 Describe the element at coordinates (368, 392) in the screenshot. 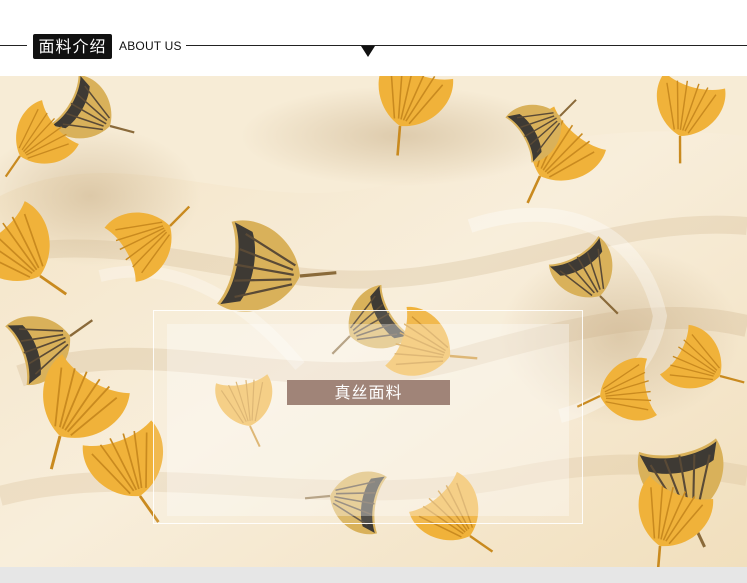

I see `fabric-type-label: 真丝面料` at that location.